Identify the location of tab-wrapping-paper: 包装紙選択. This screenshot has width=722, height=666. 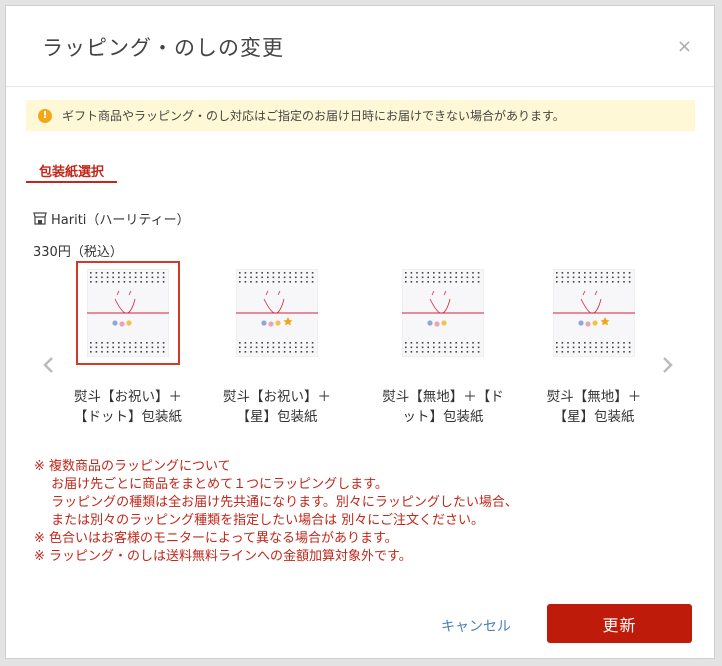
(71, 172).